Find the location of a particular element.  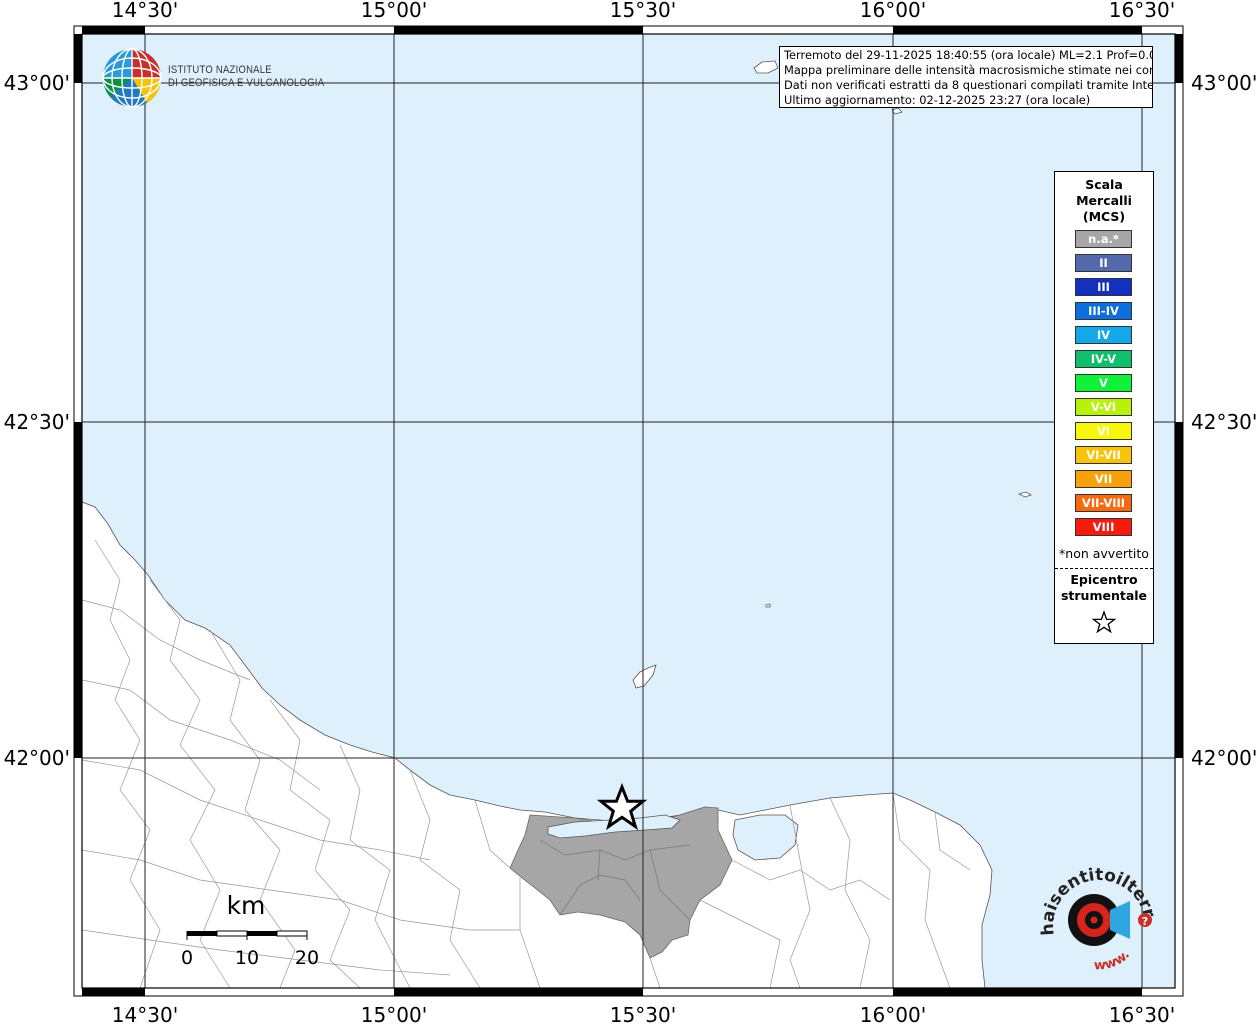

x-axis-labels-top: 14°30' 15°00' 15°30' 16°00' 16°30' is located at coordinates (643, 11).